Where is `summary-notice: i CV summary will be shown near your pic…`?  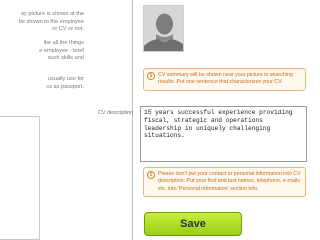 summary-notice: i CV summary will be shown near your pic… is located at coordinates (224, 79).